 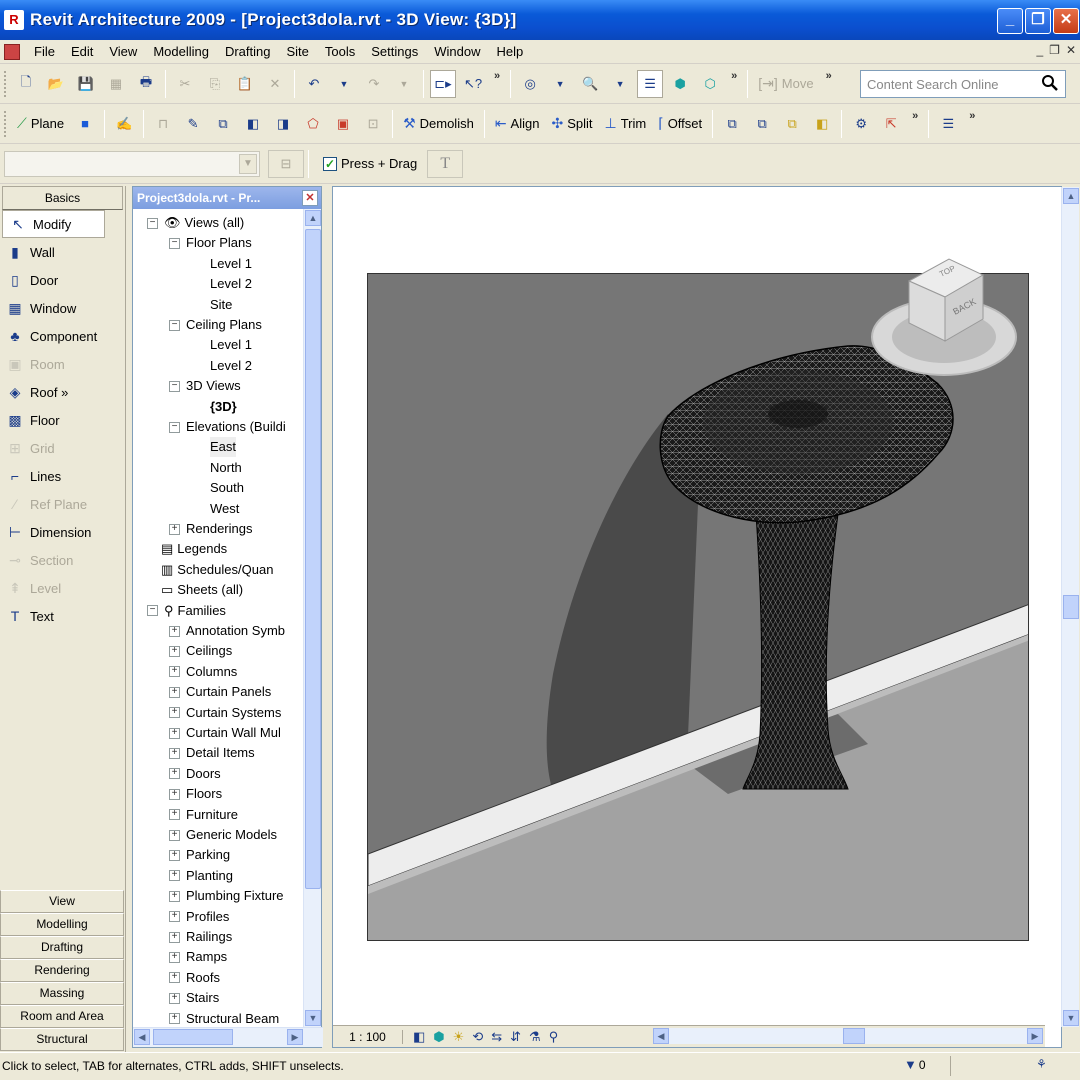 What do you see at coordinates (374, 84) in the screenshot?
I see `redo-icon: ↷` at bounding box center [374, 84].